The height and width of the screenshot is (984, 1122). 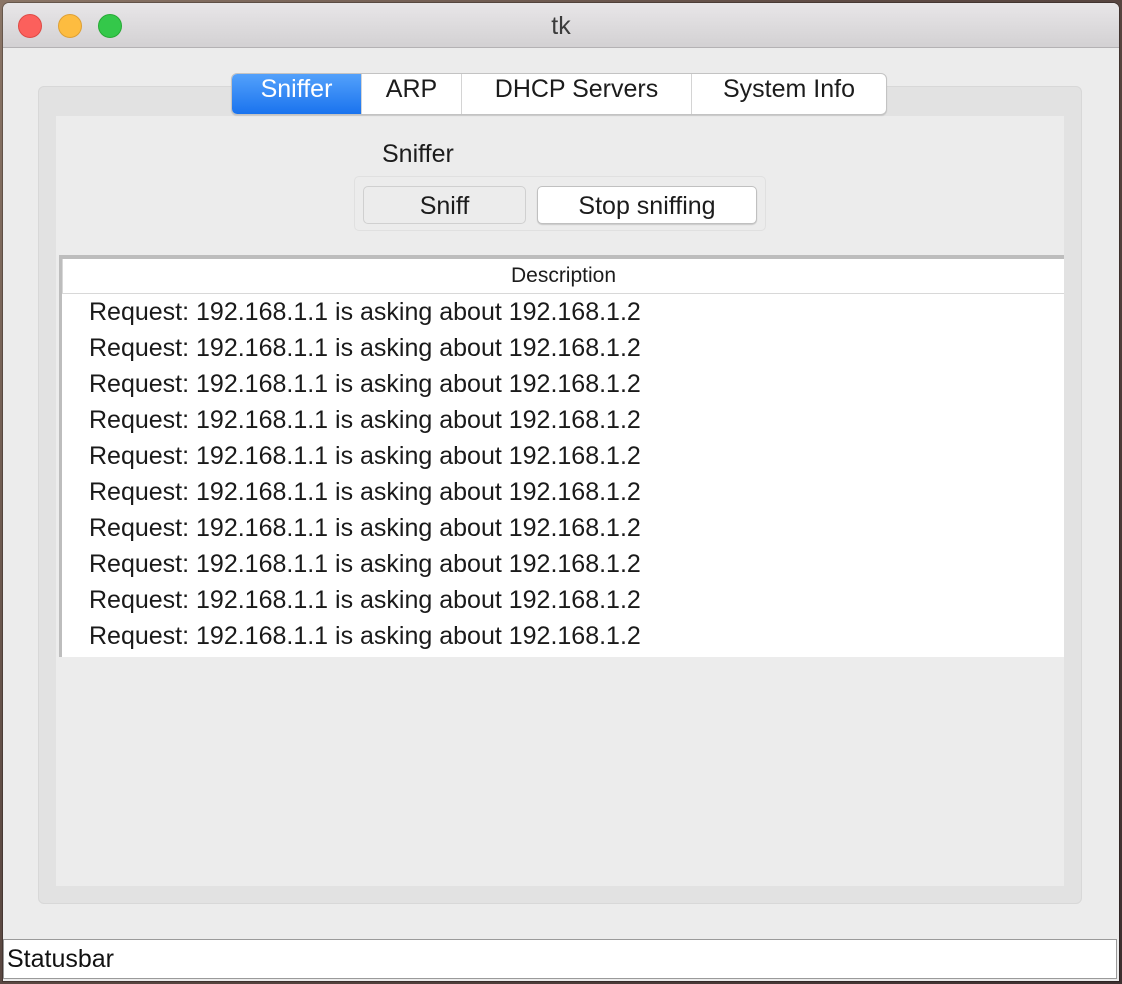 I want to click on tab-bar: Sniffer ARP DHCP Servers System Info, so click(x=559, y=94).